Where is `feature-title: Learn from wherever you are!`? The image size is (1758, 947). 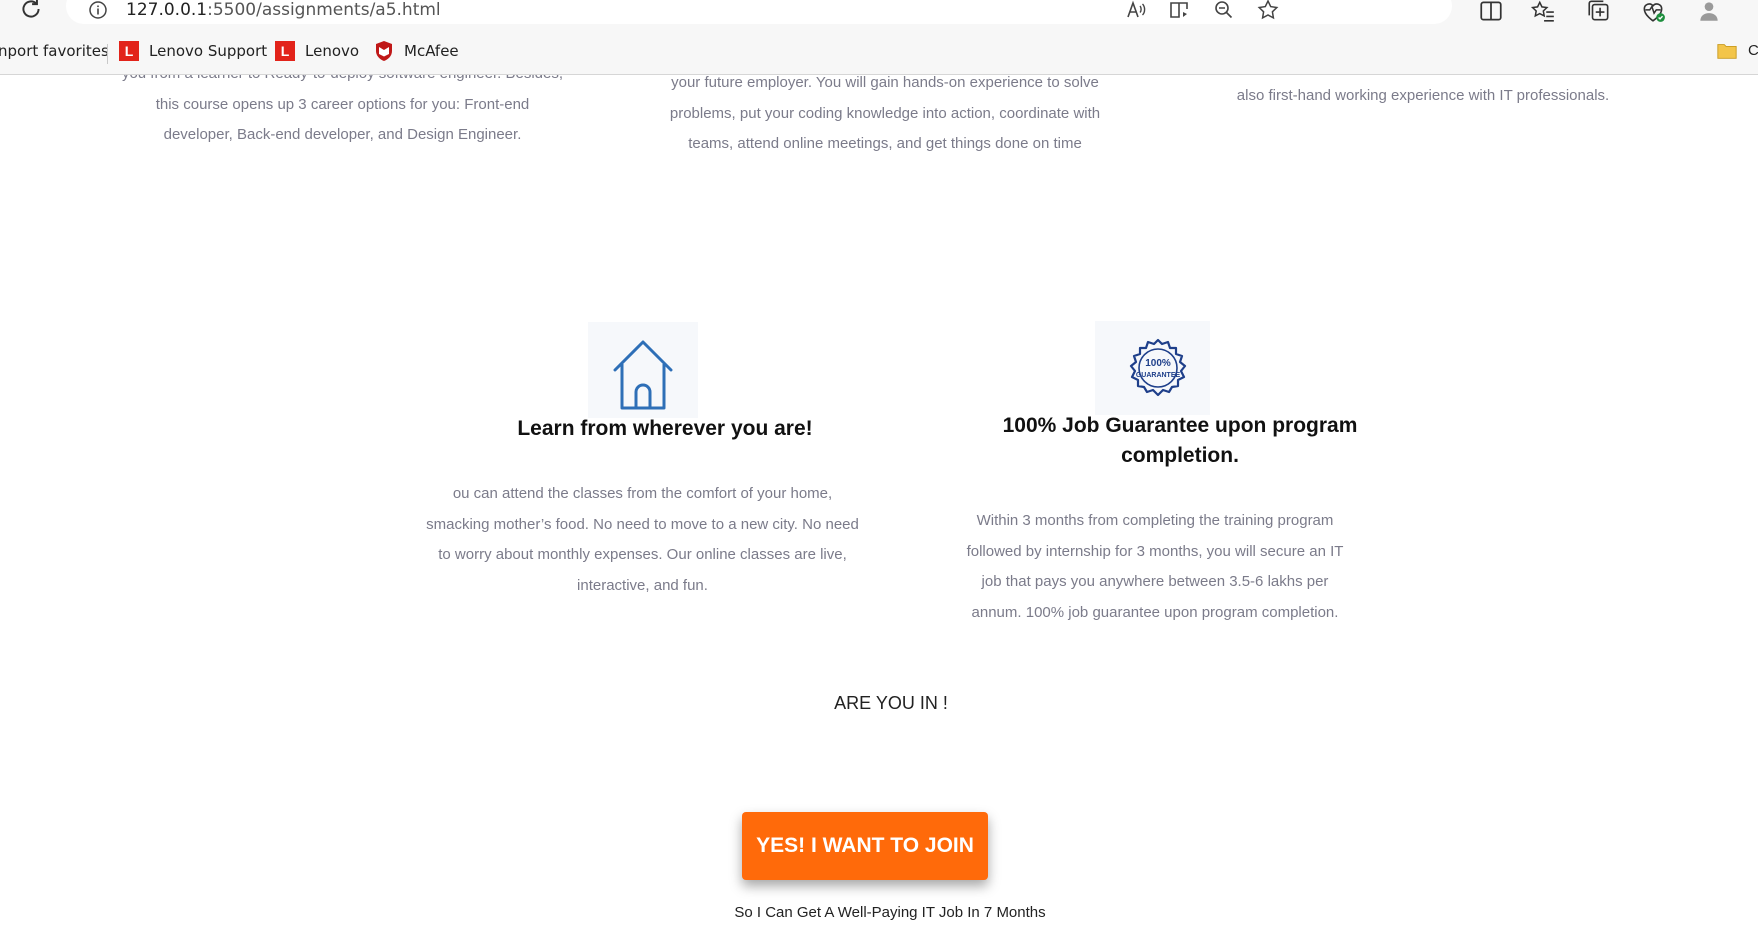
feature-title: Learn from wherever you are! is located at coordinates (665, 428).